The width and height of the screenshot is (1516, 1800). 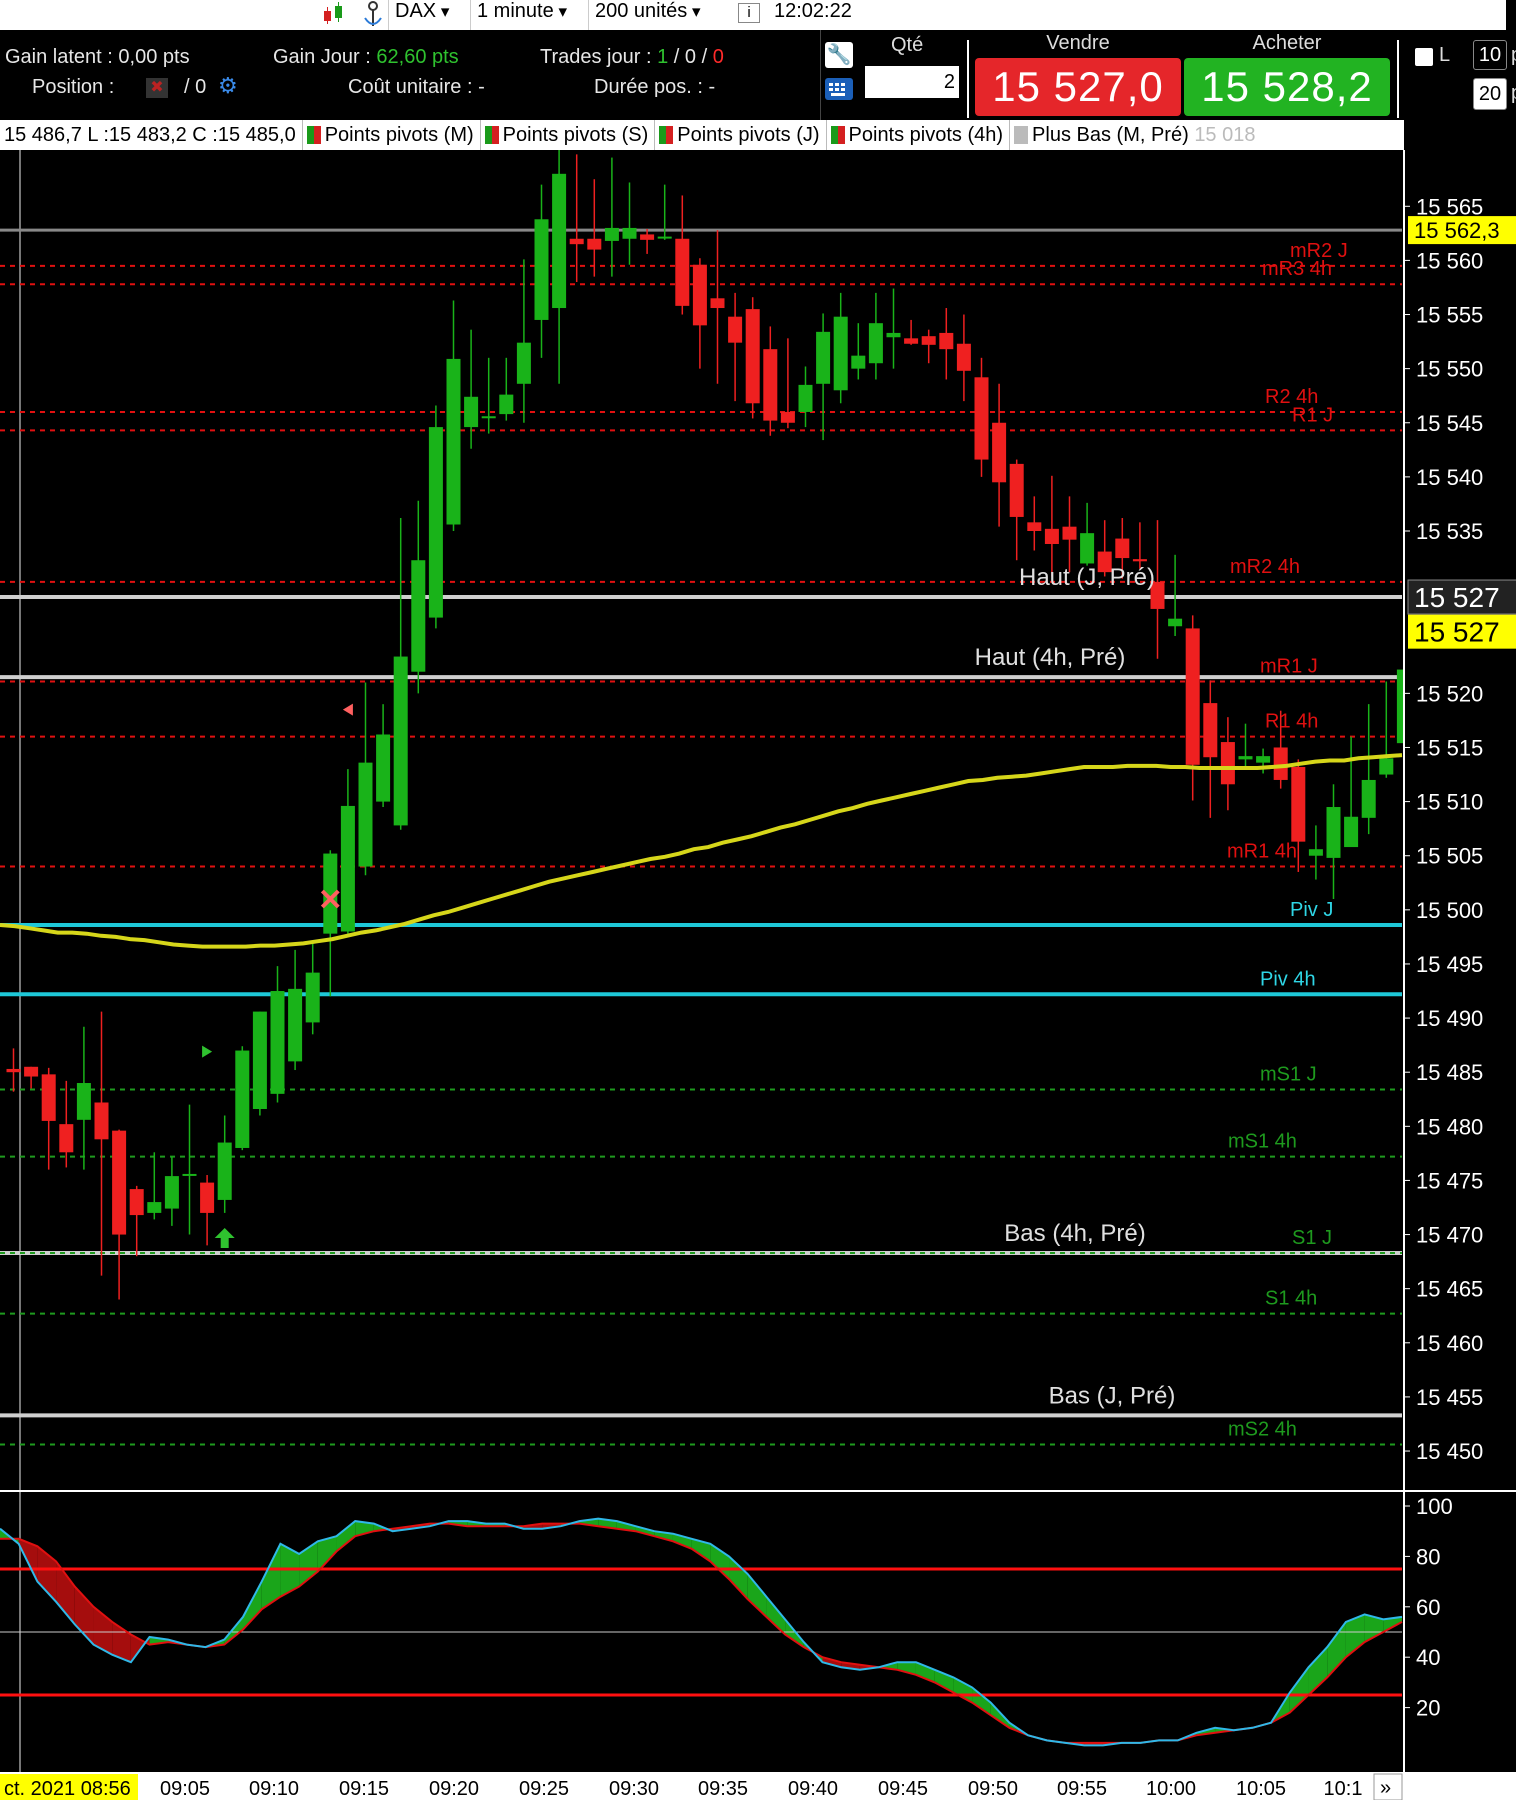 What do you see at coordinates (97, 57) in the screenshot?
I see `gain-latent: Gain latent : 0,00 pts` at bounding box center [97, 57].